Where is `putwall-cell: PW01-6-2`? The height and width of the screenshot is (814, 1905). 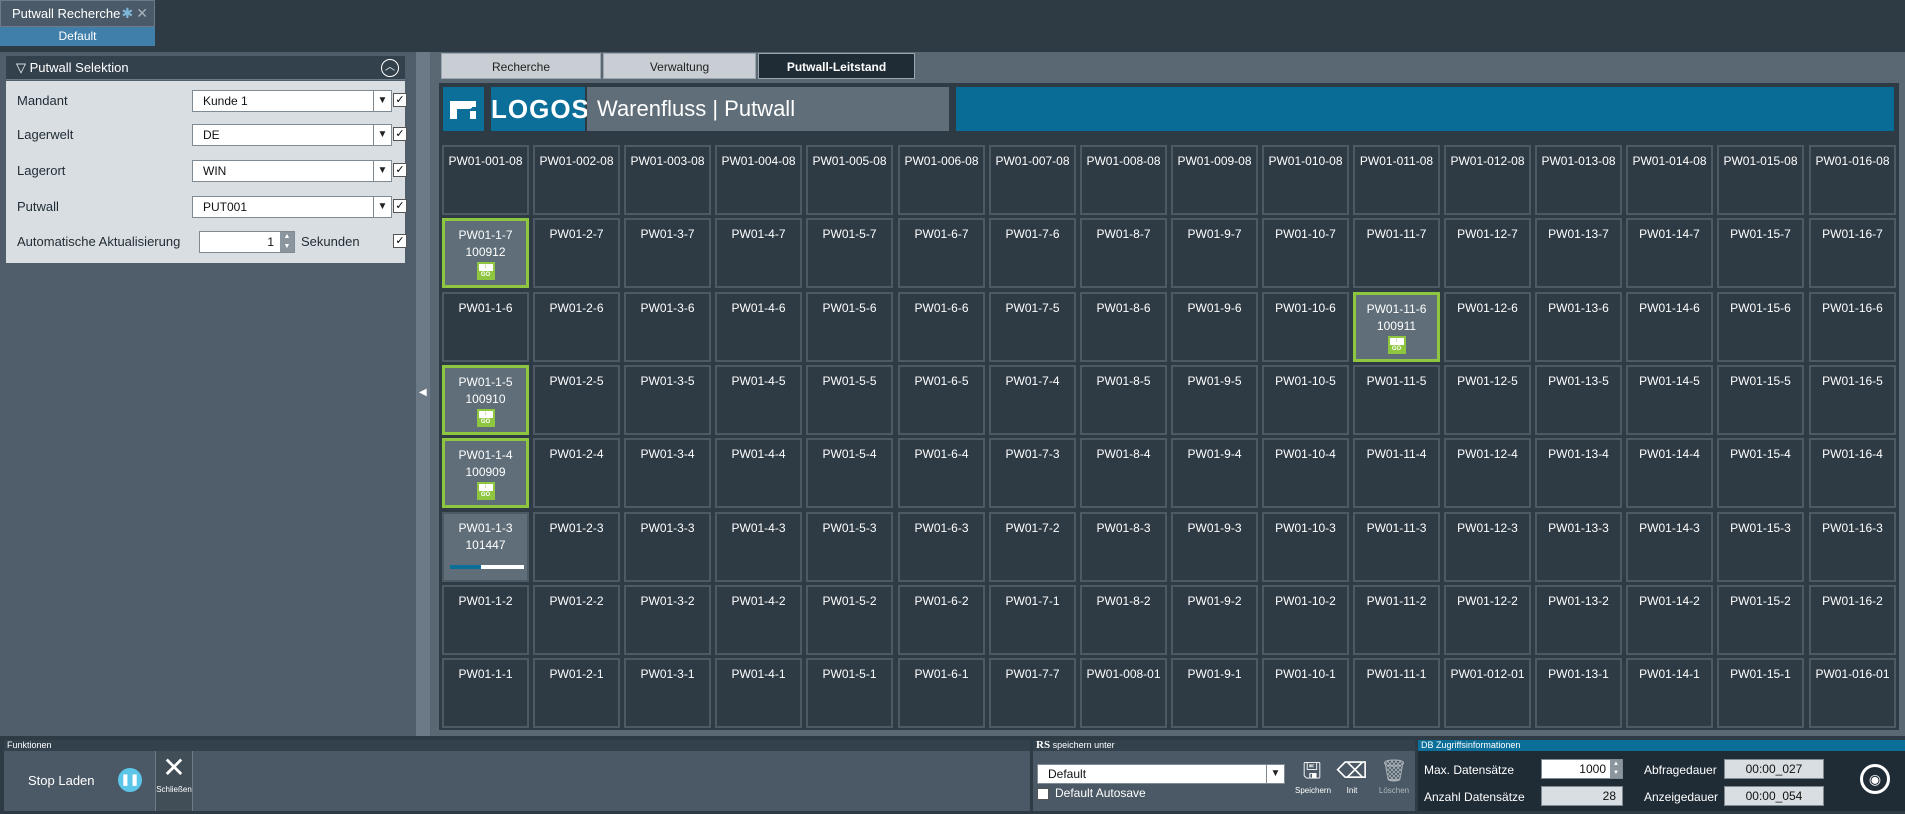 putwall-cell: PW01-6-2 is located at coordinates (941, 620).